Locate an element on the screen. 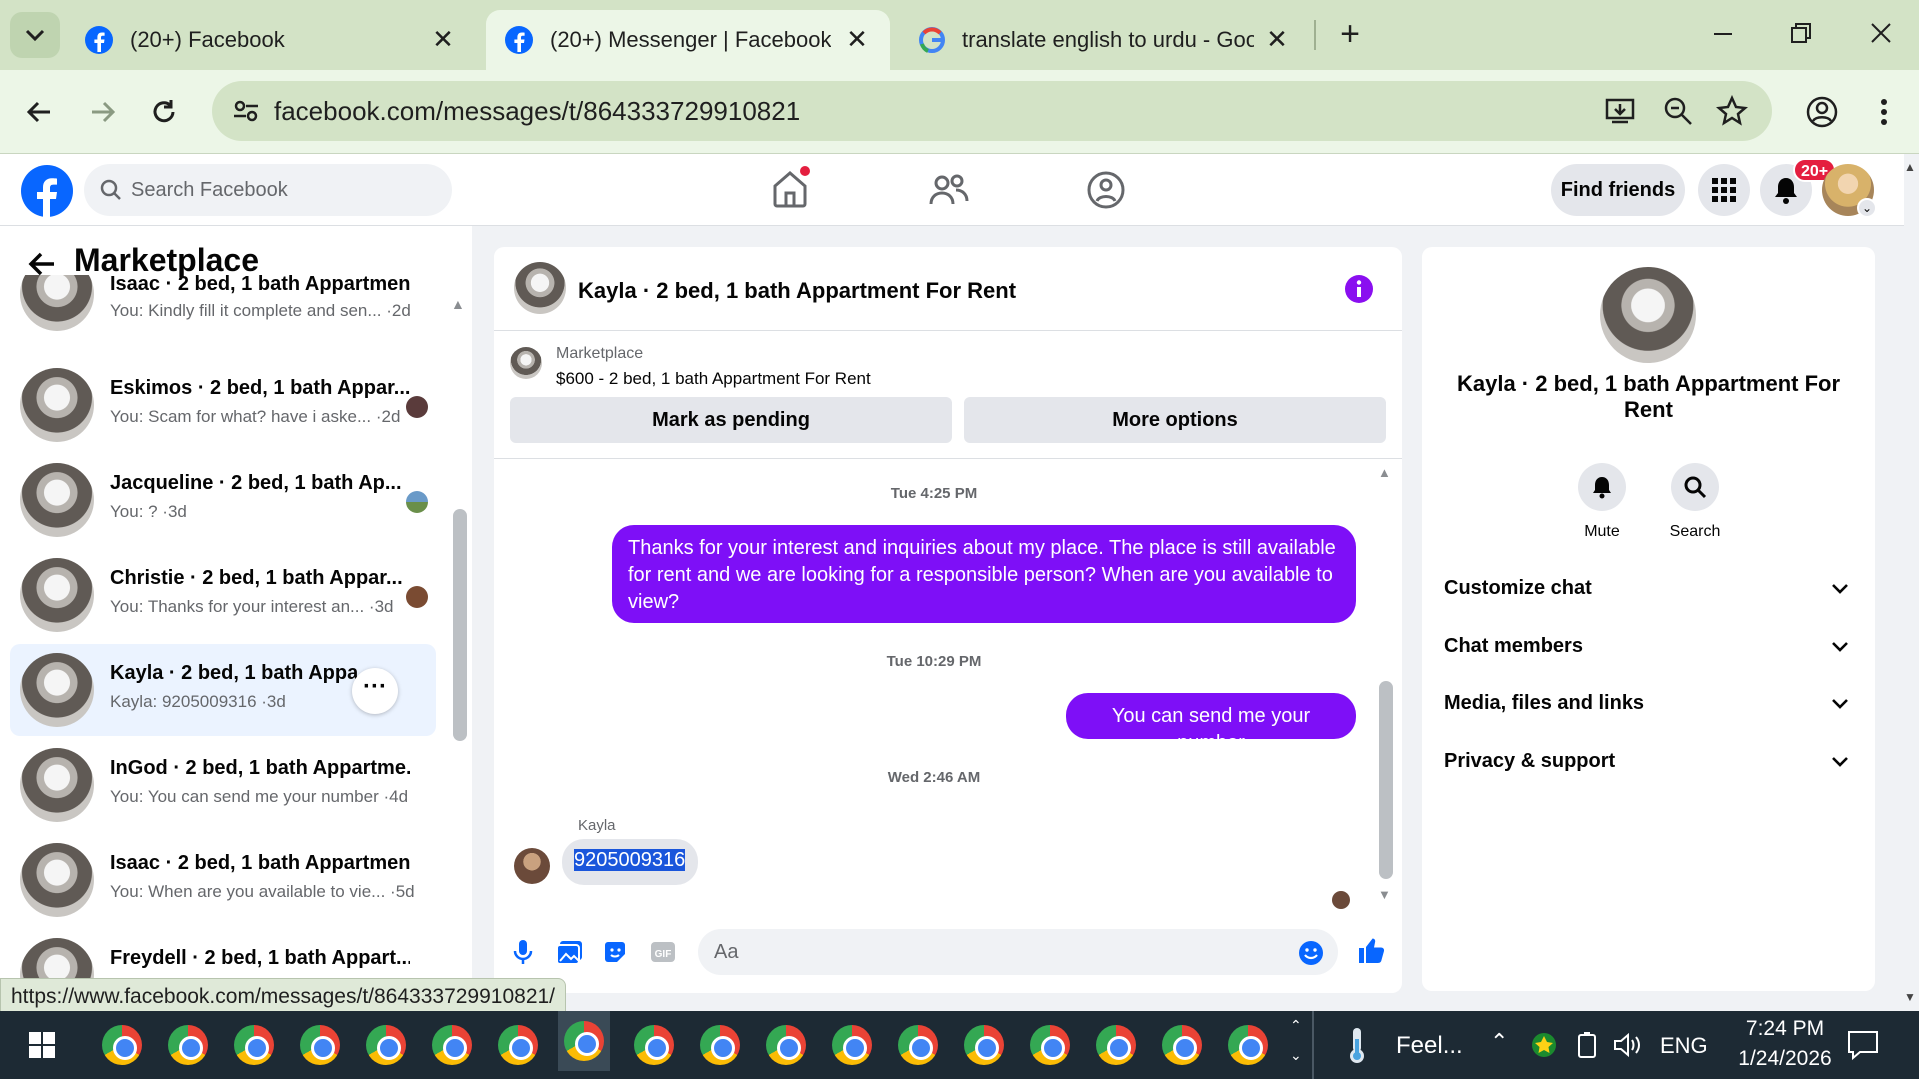 The image size is (1919, 1079). list-scrollbar-thumb is located at coordinates (460, 625).